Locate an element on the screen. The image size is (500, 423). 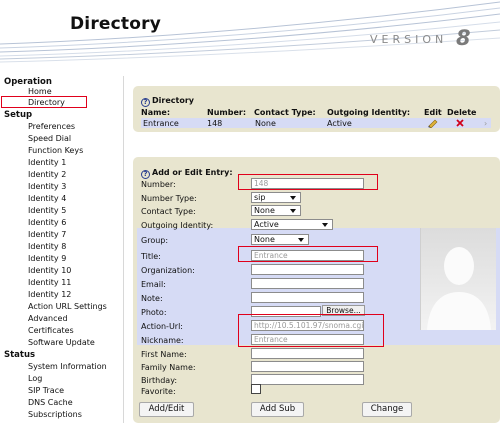
col-header-edit: Edit is located at coordinates (433, 112).